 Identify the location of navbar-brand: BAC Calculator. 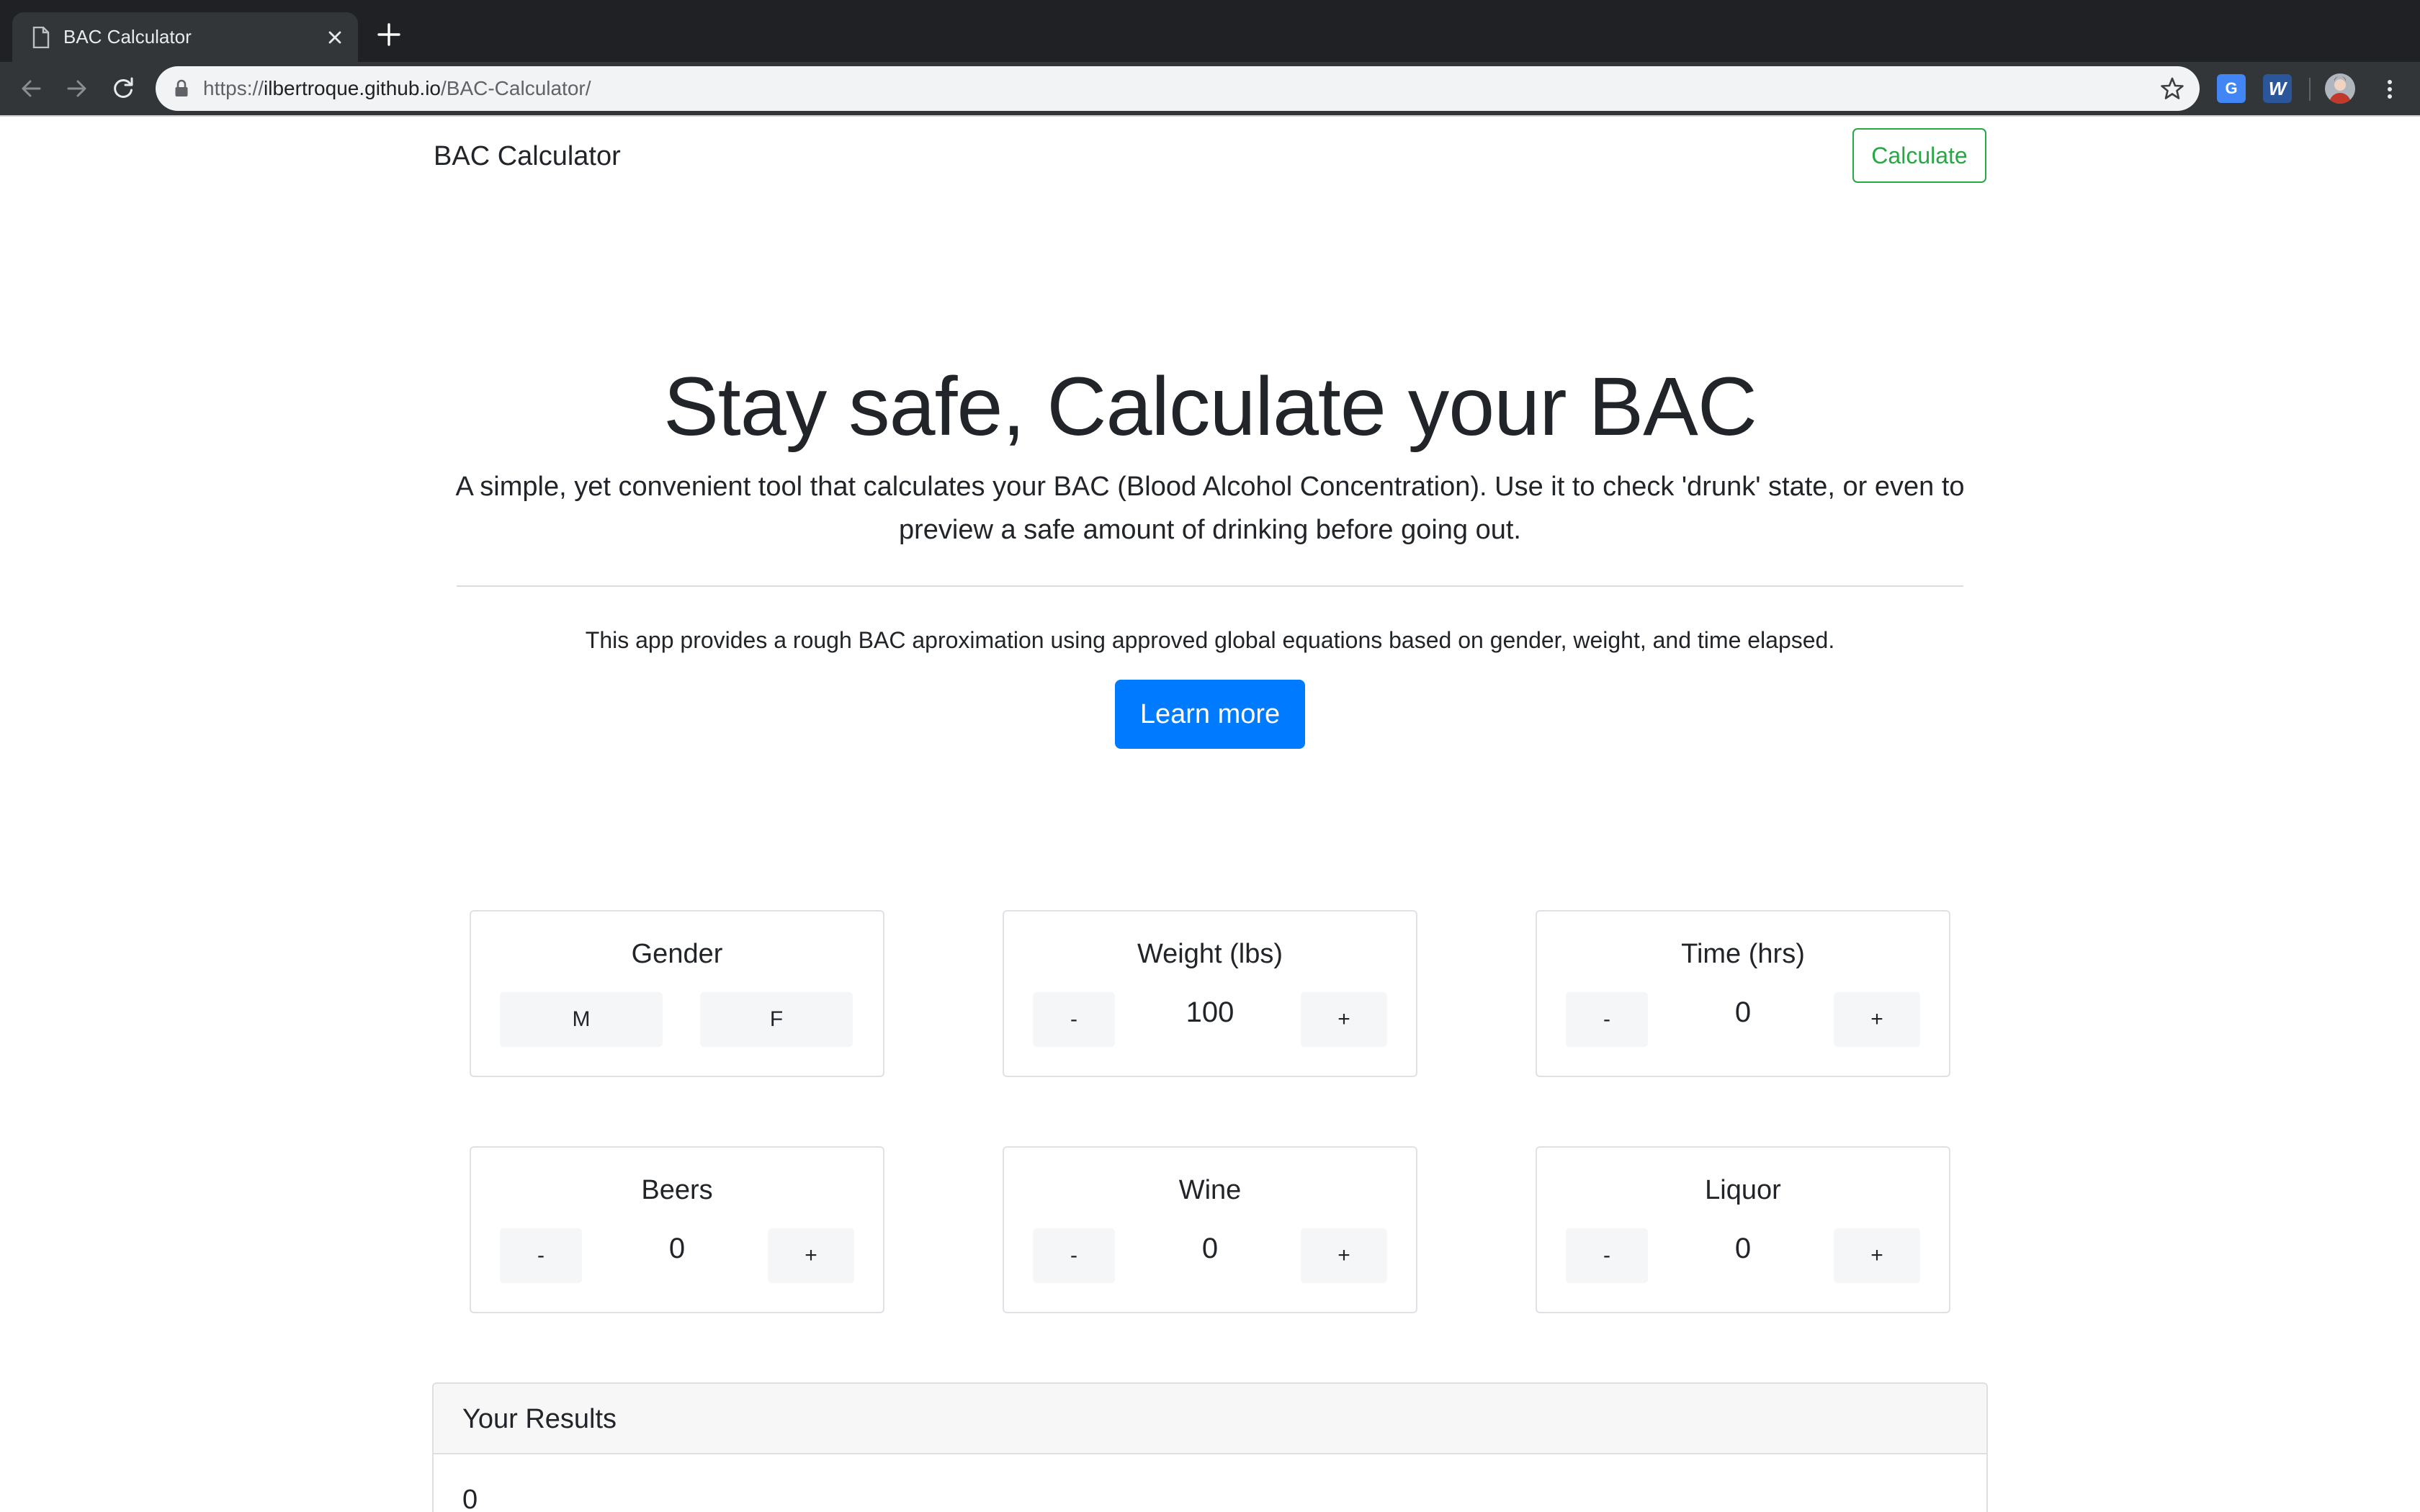
(527, 156).